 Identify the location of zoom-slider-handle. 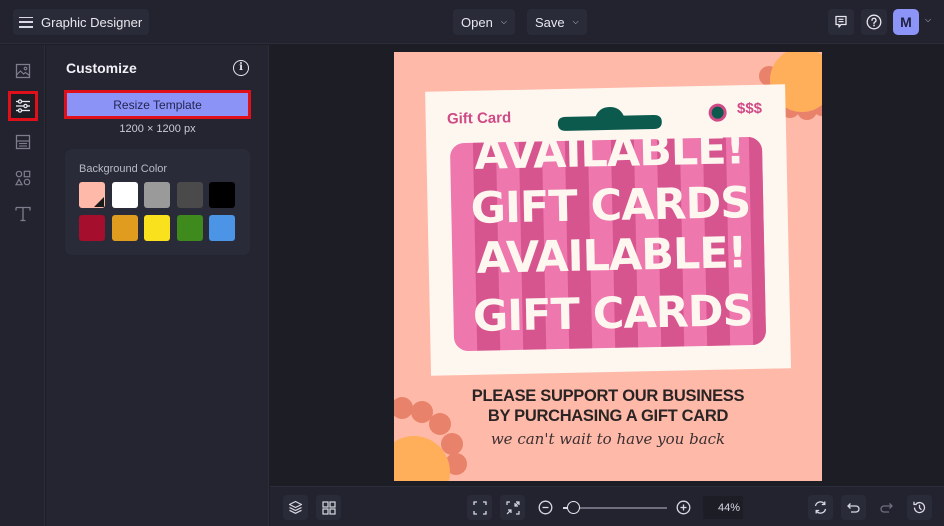
(573, 507).